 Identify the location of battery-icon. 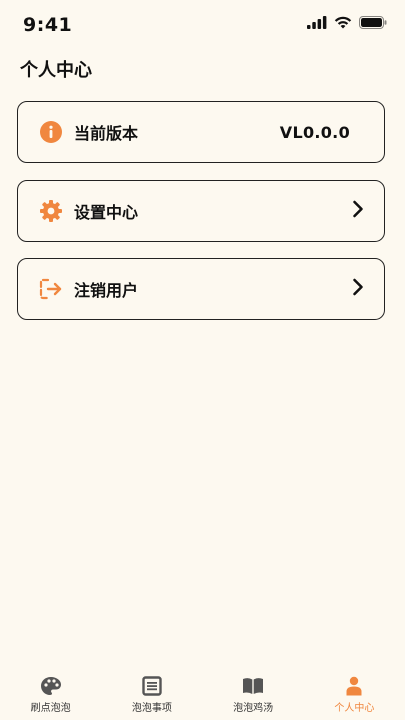
(373, 22).